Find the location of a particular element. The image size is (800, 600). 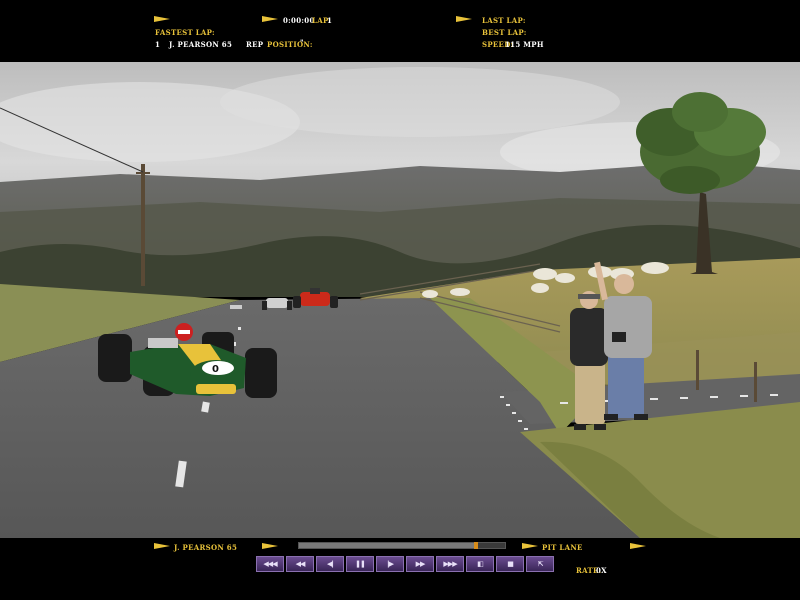

fastest-driver: J. Pearson 65 is located at coordinates (201, 44).